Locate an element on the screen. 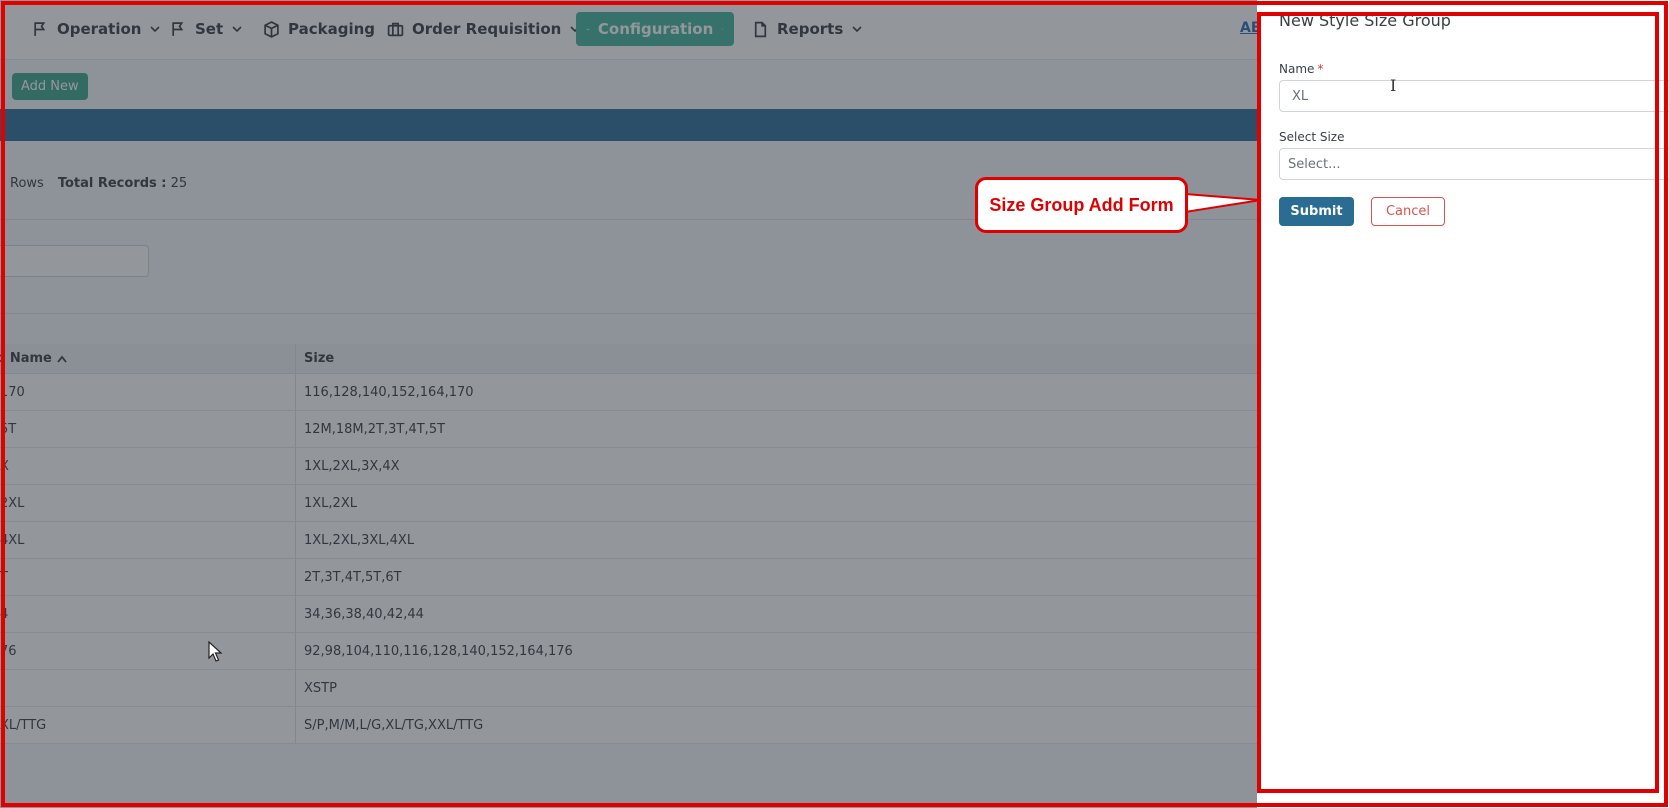 The height and width of the screenshot is (808, 1669). select-size-label: Select Size is located at coordinates (1312, 137).